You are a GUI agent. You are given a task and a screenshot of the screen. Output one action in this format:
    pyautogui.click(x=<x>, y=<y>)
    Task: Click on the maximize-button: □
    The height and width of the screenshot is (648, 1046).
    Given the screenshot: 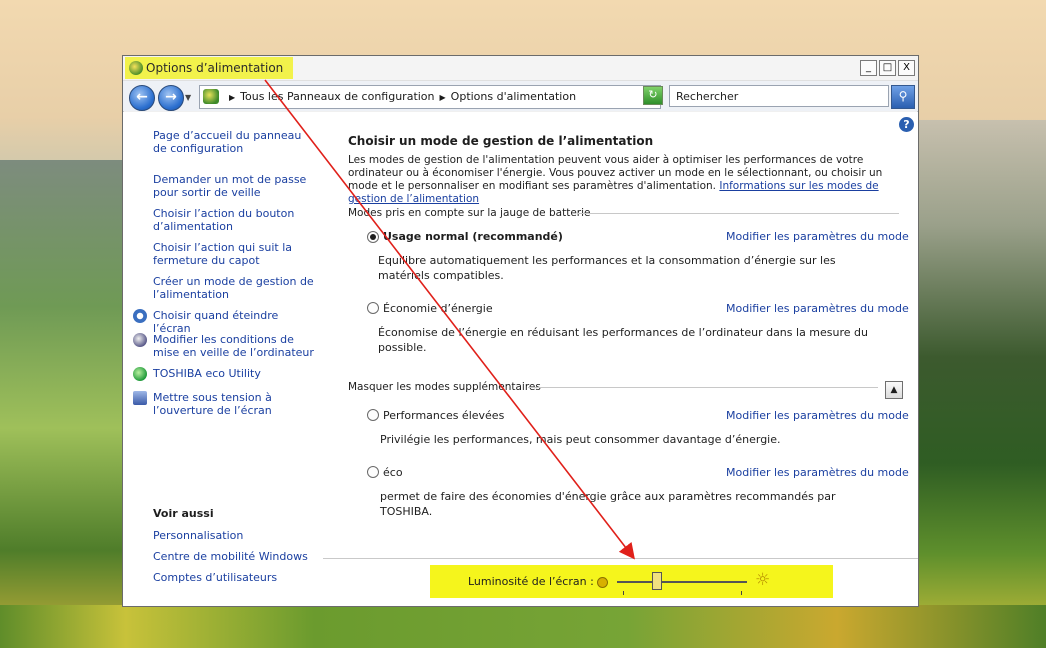 What is the action you would take?
    pyautogui.click(x=887, y=68)
    